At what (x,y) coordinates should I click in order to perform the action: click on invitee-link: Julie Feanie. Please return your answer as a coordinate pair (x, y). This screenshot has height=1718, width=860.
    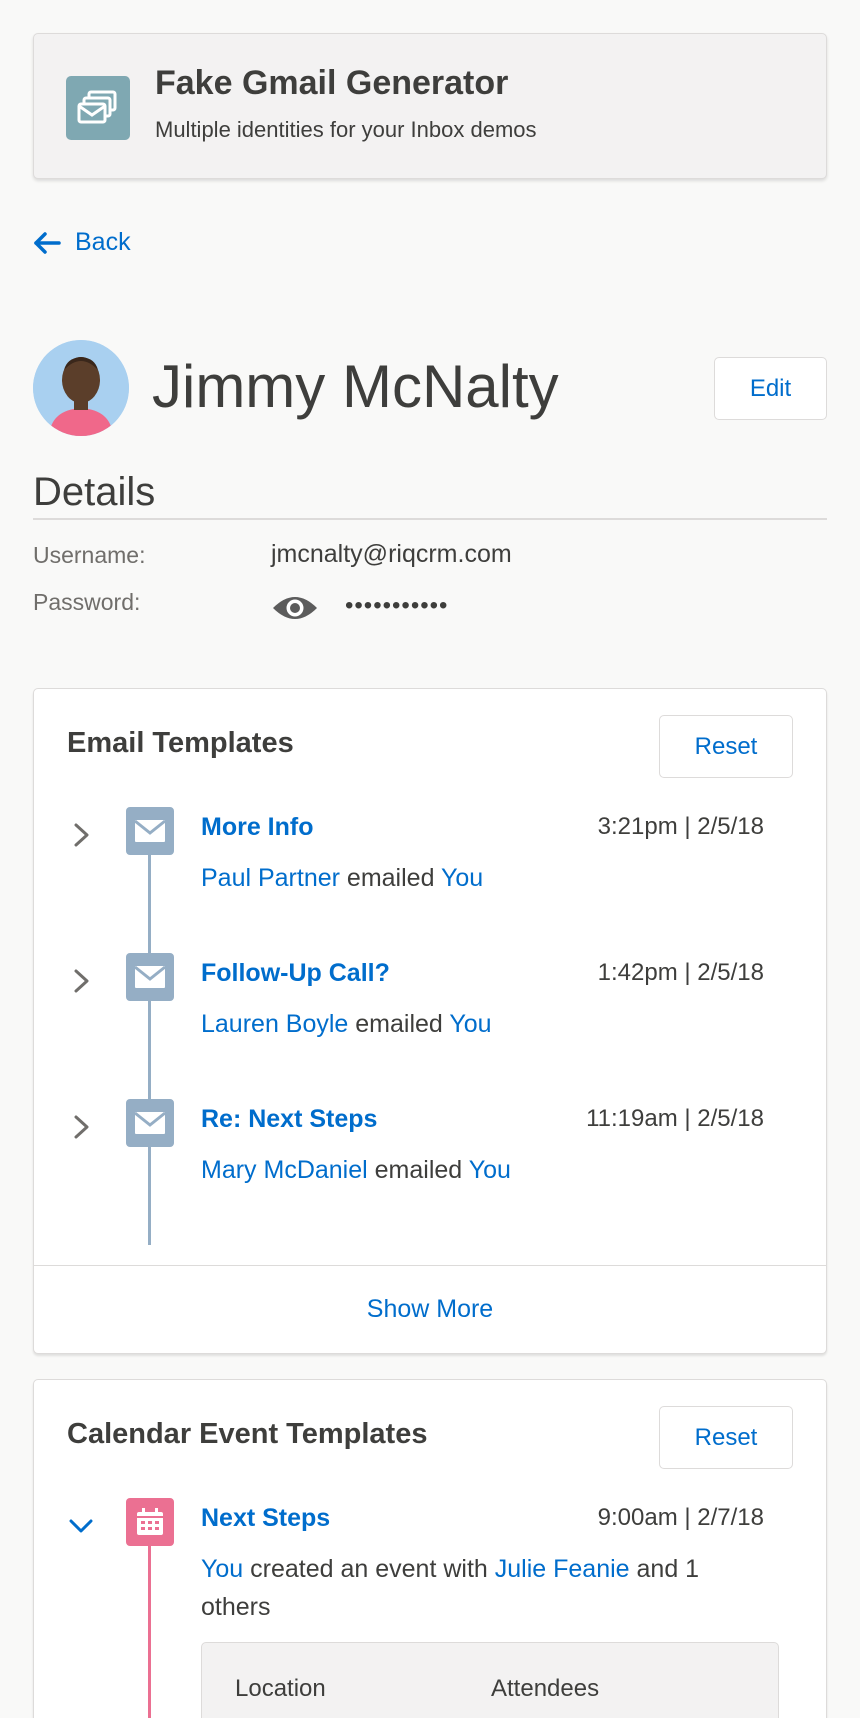
    Looking at the image, I should click on (562, 1569).